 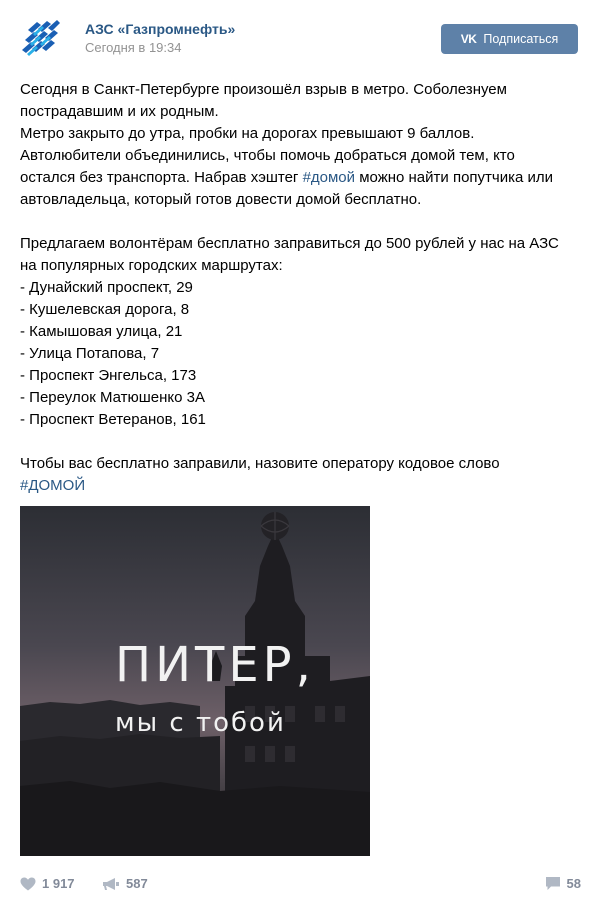 I want to click on author-name: АЗС «Газпромнефть», so click(x=160, y=29).